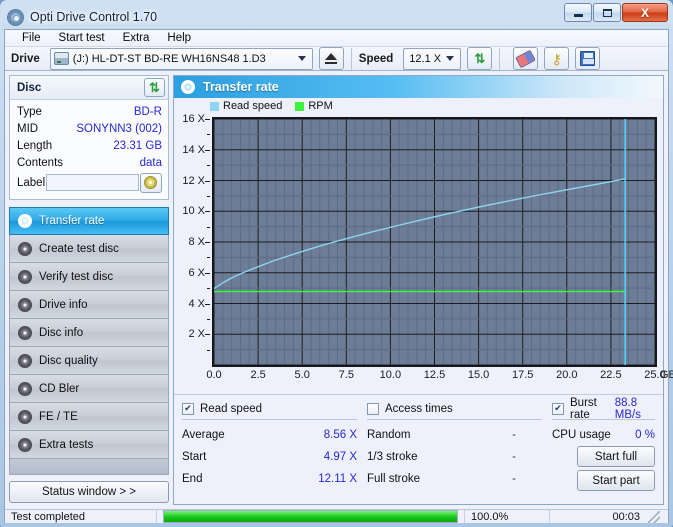  Describe the element at coordinates (454, 479) in the screenshot. I see `row-full-stroke: Full stroke -` at that location.